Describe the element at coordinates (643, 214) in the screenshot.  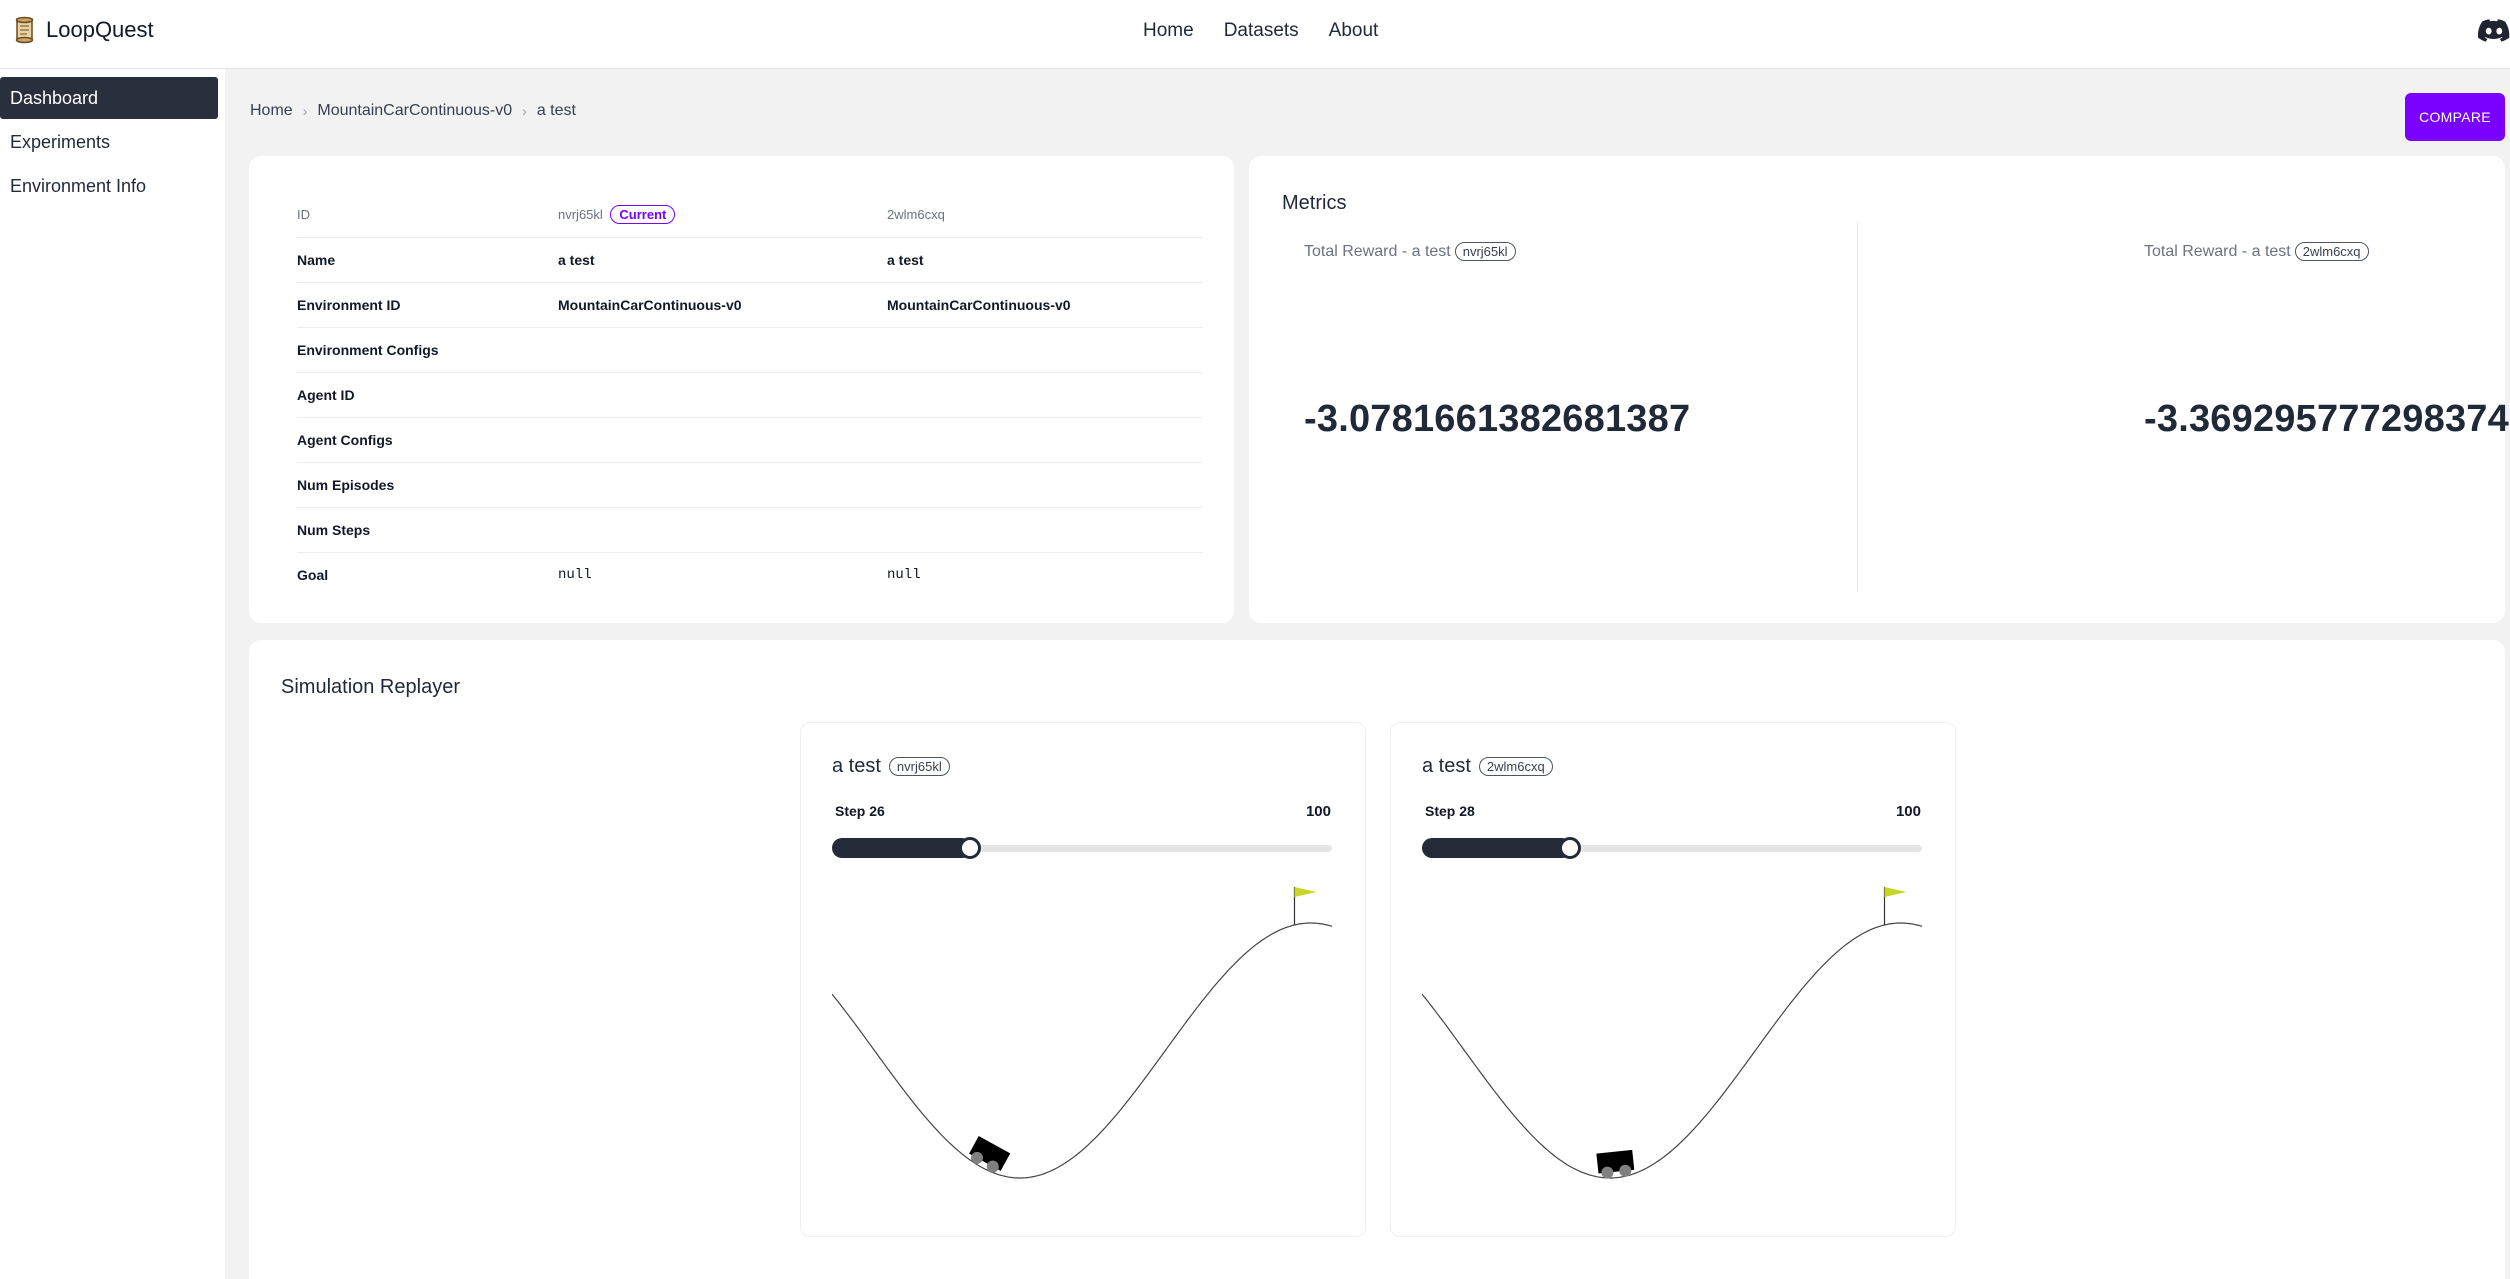
I see `current-badge: Current` at that location.